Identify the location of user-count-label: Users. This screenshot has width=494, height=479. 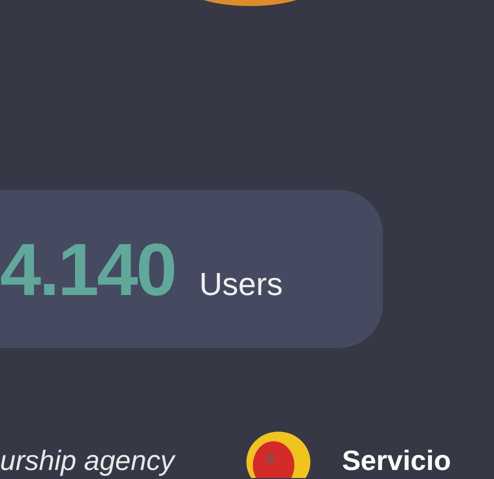
(241, 284).